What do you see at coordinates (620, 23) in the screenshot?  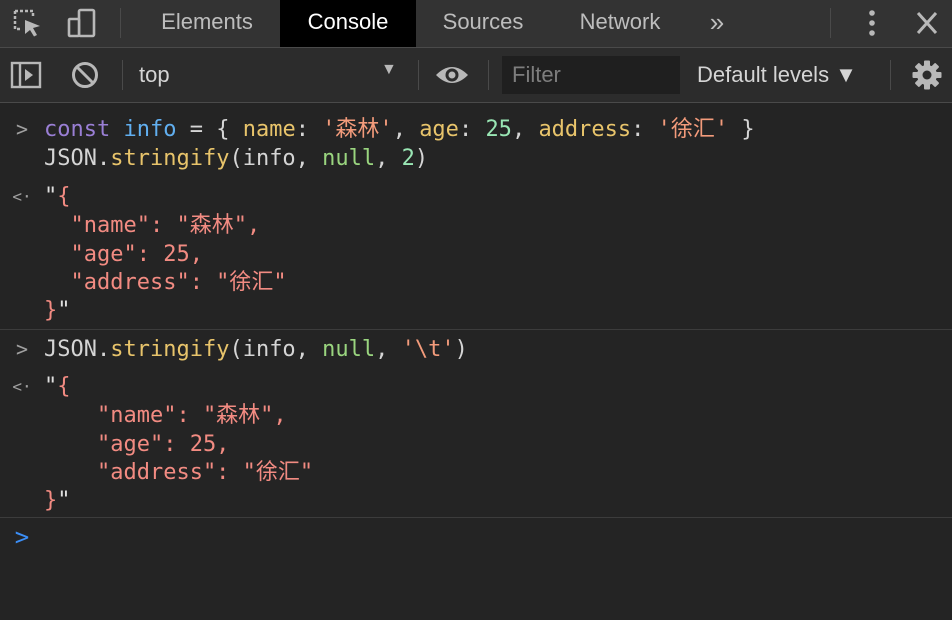 I see `tab-network: Network` at bounding box center [620, 23].